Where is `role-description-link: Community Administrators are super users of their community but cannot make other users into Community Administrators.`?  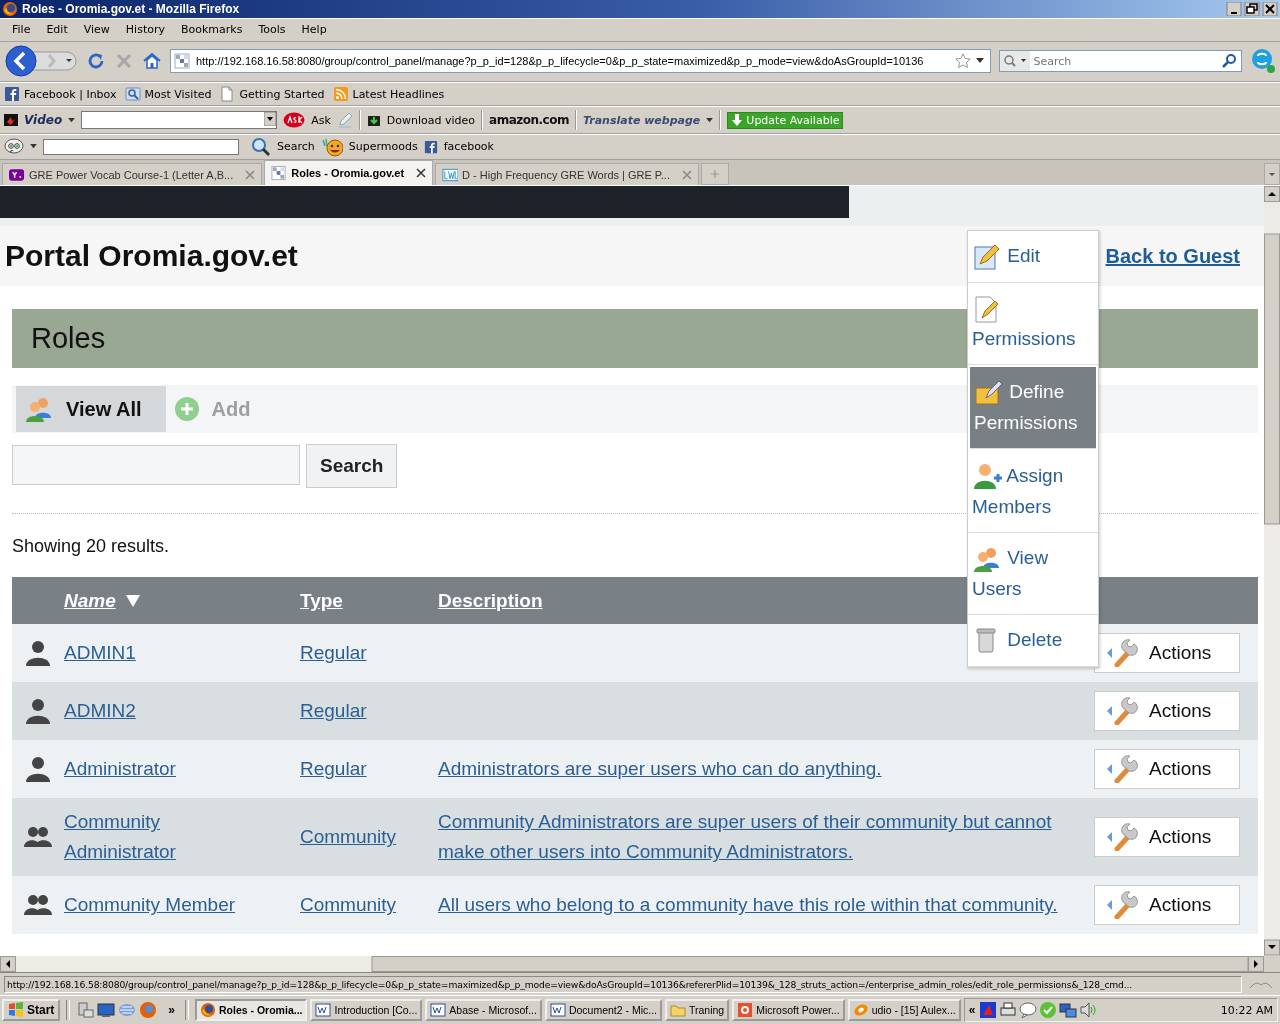
role-description-link: Community Administrators are super users of their community but cannot make other users into Community Administrators. is located at coordinates (751, 837).